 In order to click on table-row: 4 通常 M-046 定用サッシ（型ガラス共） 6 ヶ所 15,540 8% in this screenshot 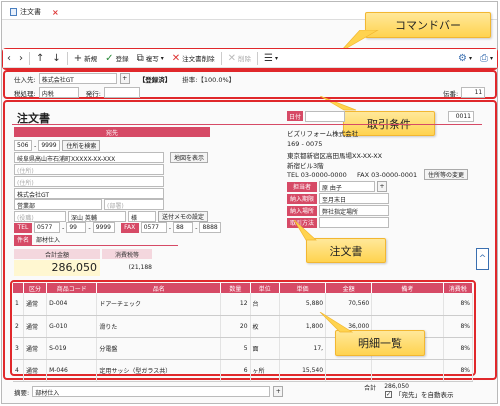, I will do `click(243, 370)`.